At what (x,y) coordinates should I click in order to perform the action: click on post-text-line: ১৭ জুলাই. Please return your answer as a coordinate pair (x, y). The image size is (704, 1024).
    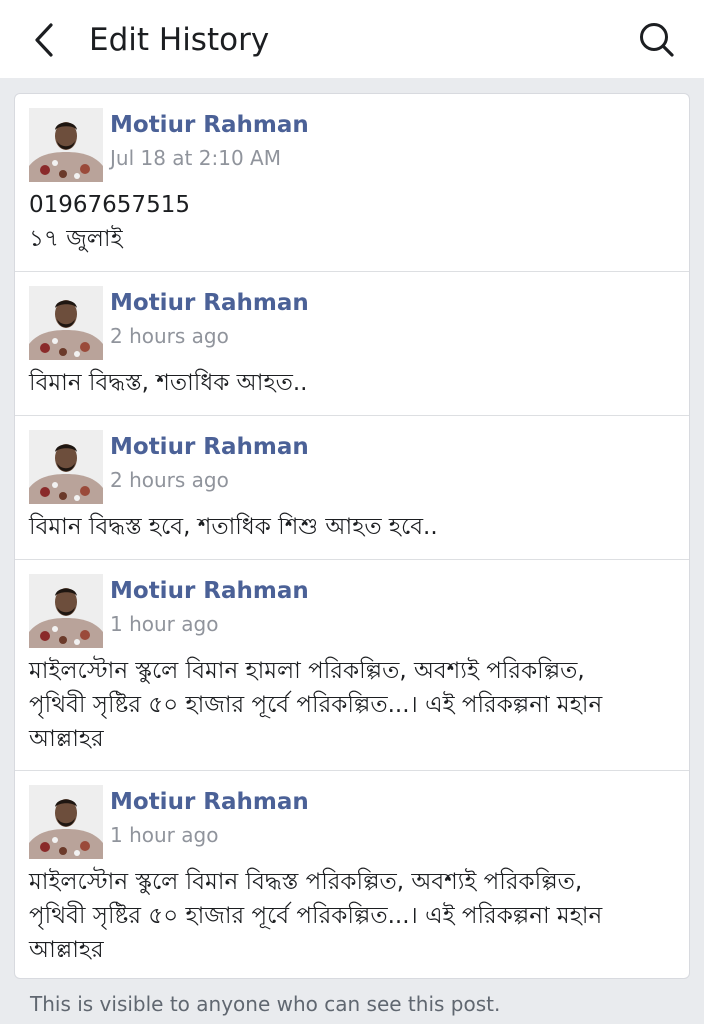
    Looking at the image, I should click on (76, 239).